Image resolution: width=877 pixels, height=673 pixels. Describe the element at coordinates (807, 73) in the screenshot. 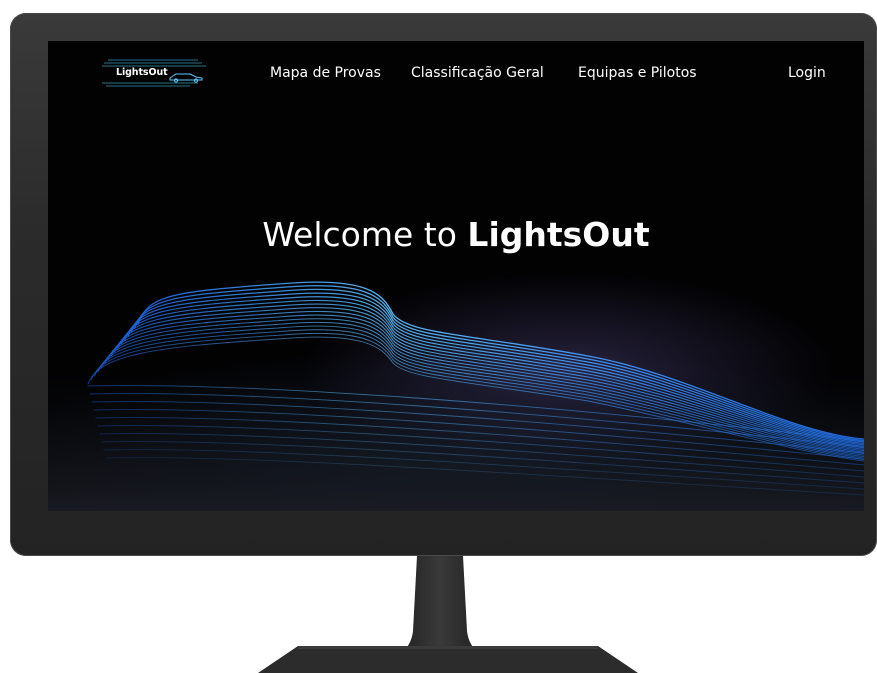

I see `login-link: Login` at that location.